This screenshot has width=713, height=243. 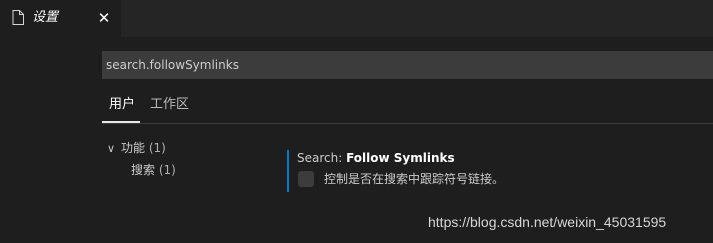 I want to click on chevron-down-icon: ∨, so click(x=111, y=148).